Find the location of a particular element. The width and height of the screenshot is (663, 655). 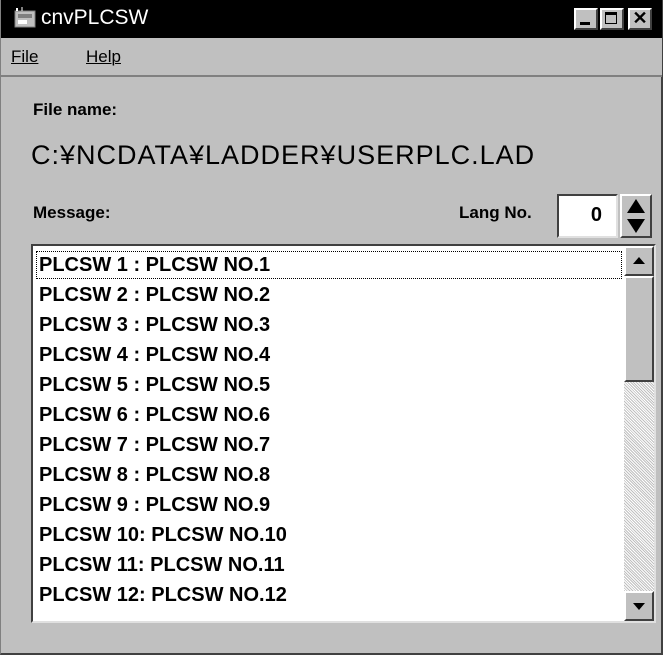

list-item: PLCSW 10: PLCSW NO.10 is located at coordinates (329, 535).